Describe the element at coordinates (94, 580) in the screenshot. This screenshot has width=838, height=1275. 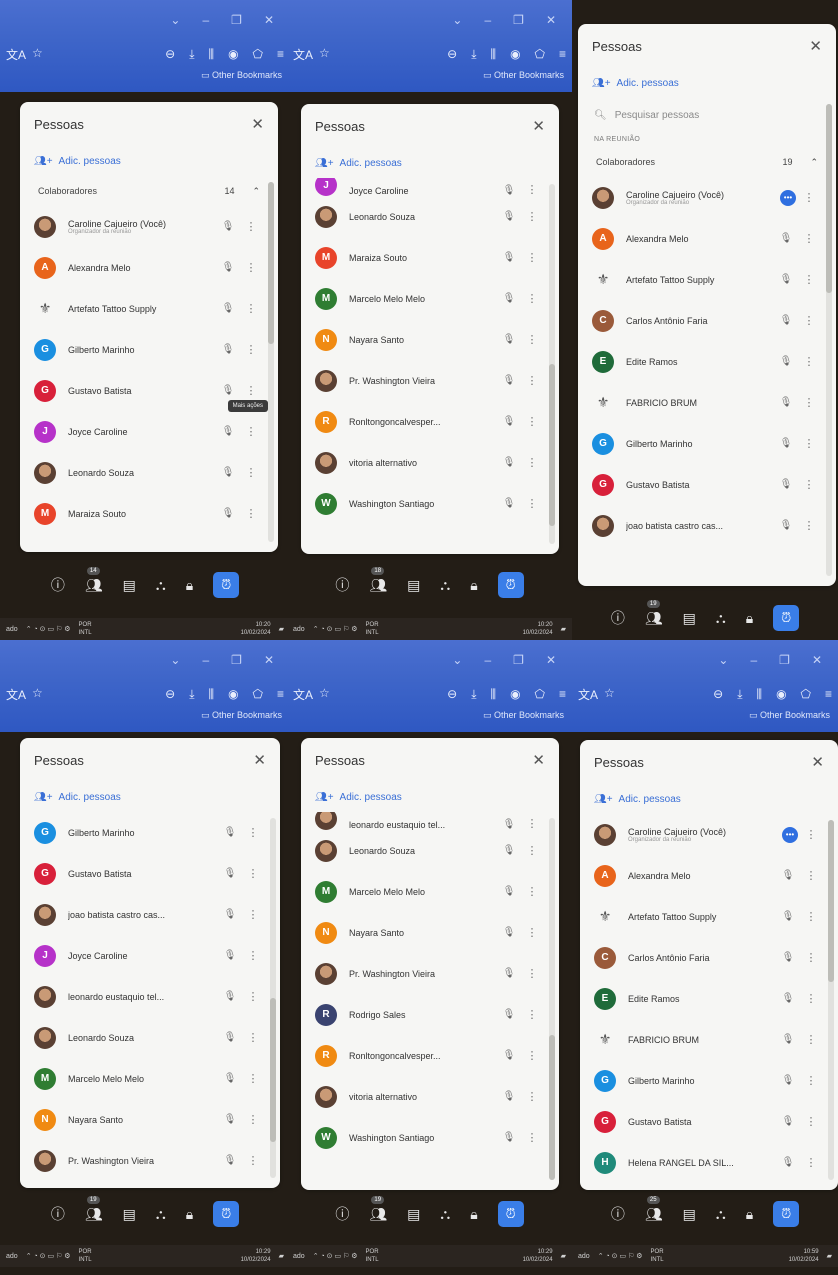
I see `people-button: 14 👥︎` at that location.